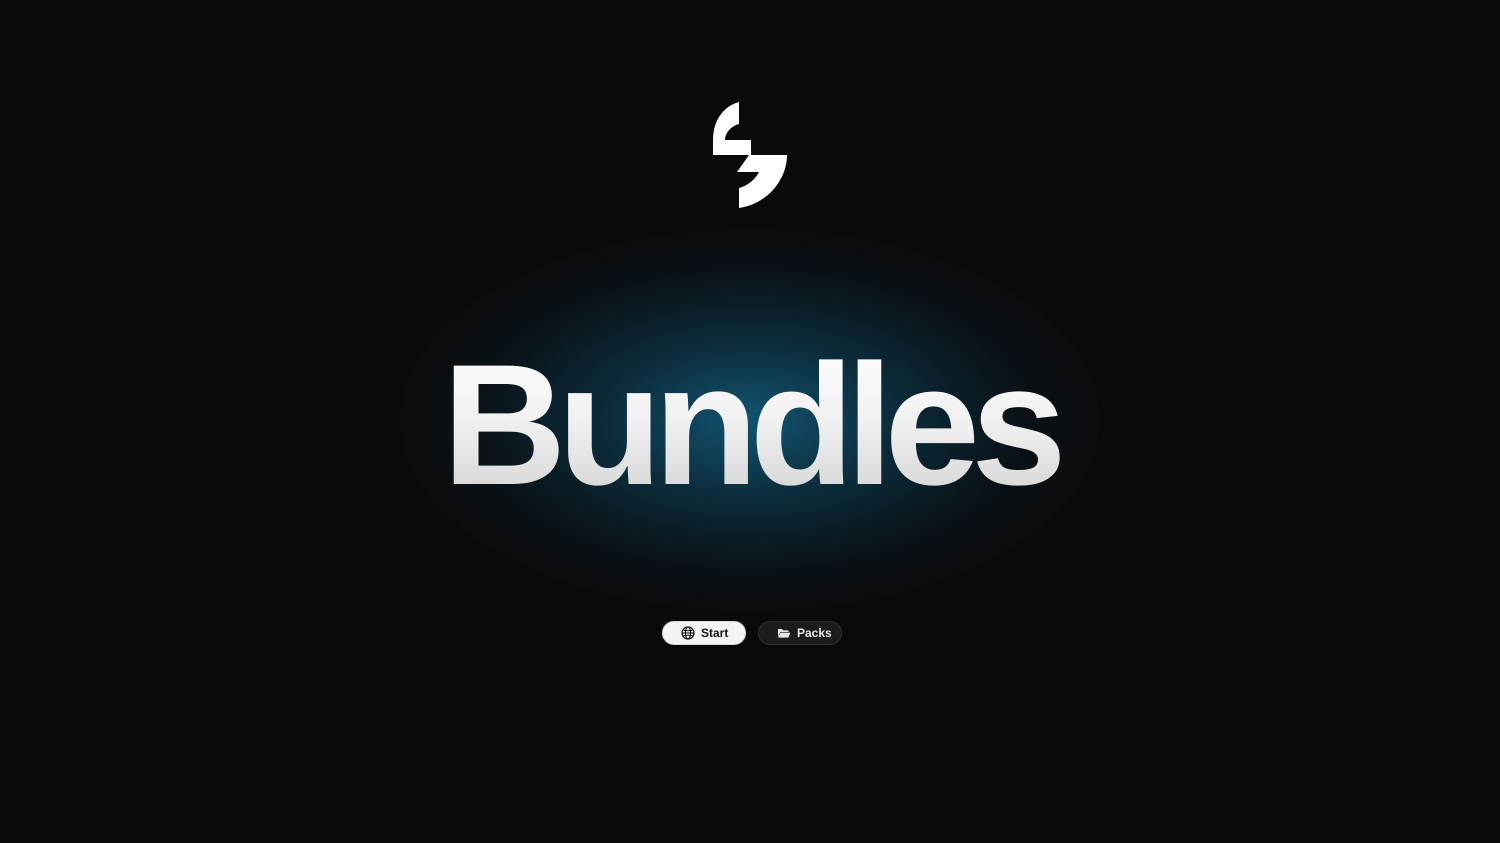 This screenshot has height=843, width=1500. Describe the element at coordinates (688, 633) in the screenshot. I see `globe-icon` at that location.